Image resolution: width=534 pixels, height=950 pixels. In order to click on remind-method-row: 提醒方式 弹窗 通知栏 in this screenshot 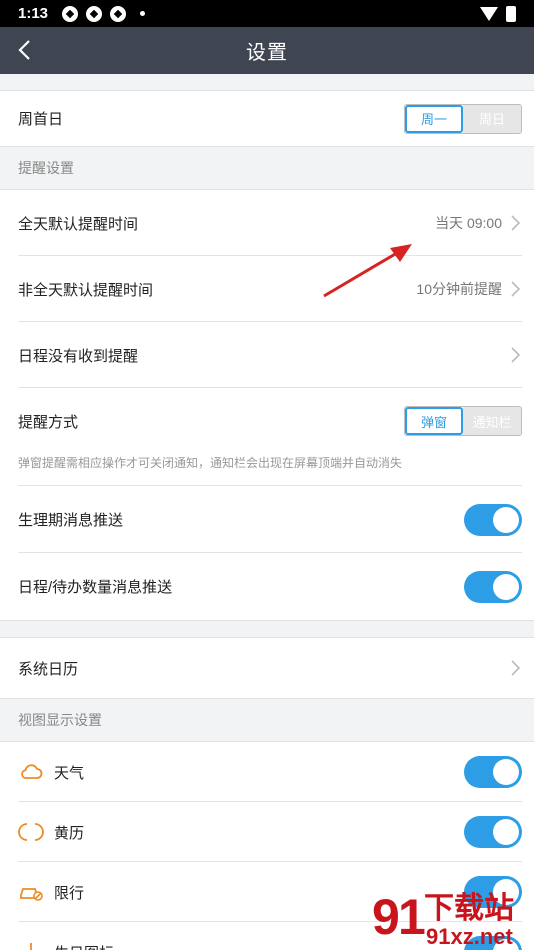, I will do `click(267, 421)`.